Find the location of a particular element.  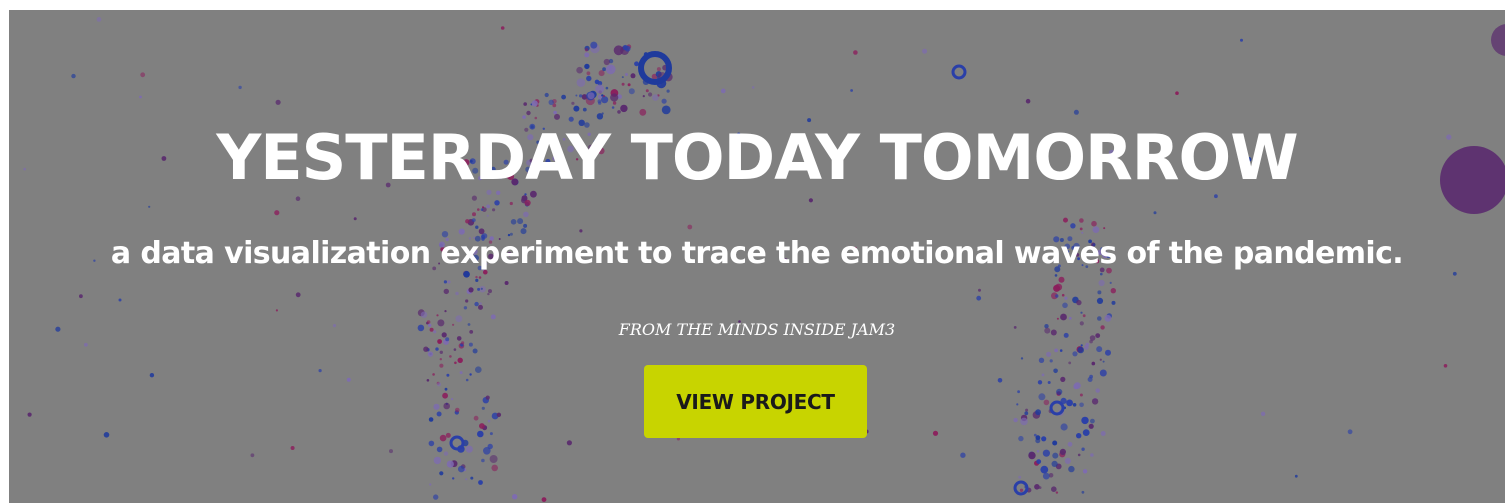

view-project-button: VIEW PROJECT is located at coordinates (755, 401).